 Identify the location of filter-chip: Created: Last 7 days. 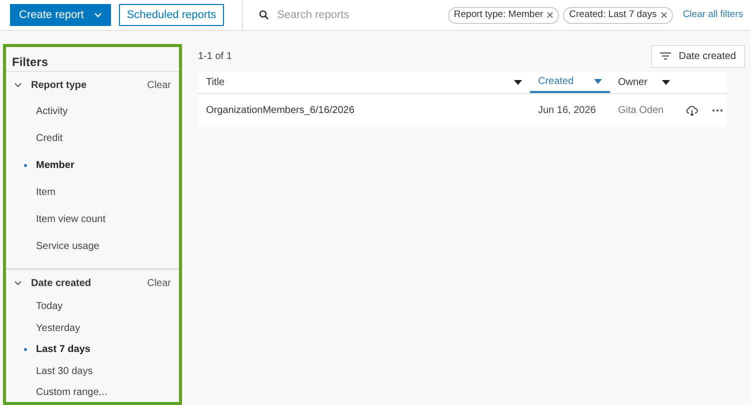
(618, 15).